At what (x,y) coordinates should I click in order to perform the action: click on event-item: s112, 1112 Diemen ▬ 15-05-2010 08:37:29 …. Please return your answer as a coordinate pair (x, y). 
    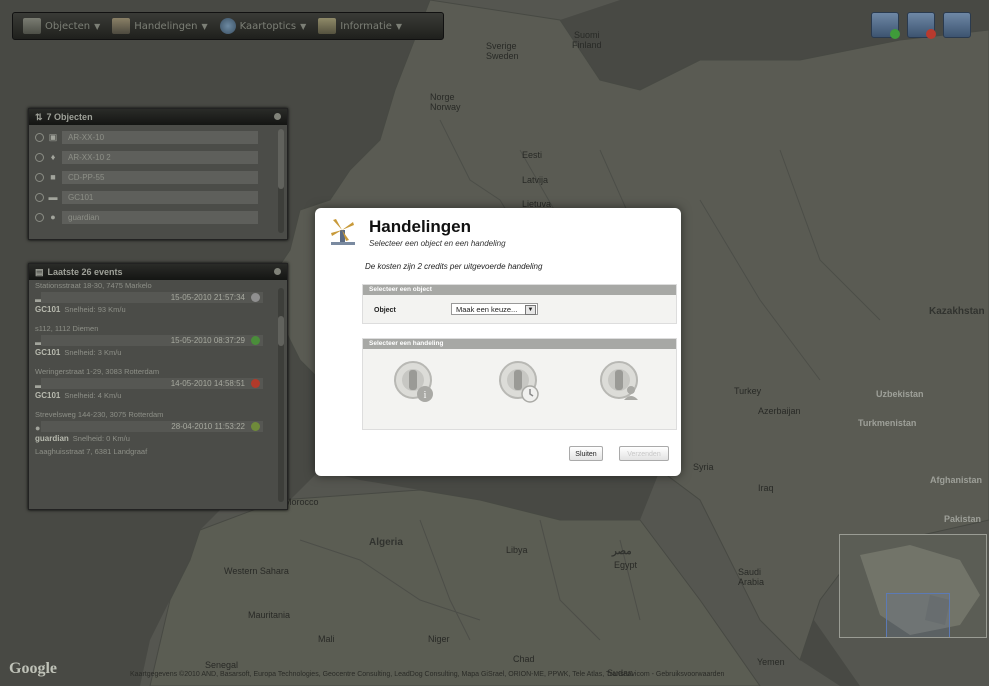
    Looking at the image, I should click on (152, 341).